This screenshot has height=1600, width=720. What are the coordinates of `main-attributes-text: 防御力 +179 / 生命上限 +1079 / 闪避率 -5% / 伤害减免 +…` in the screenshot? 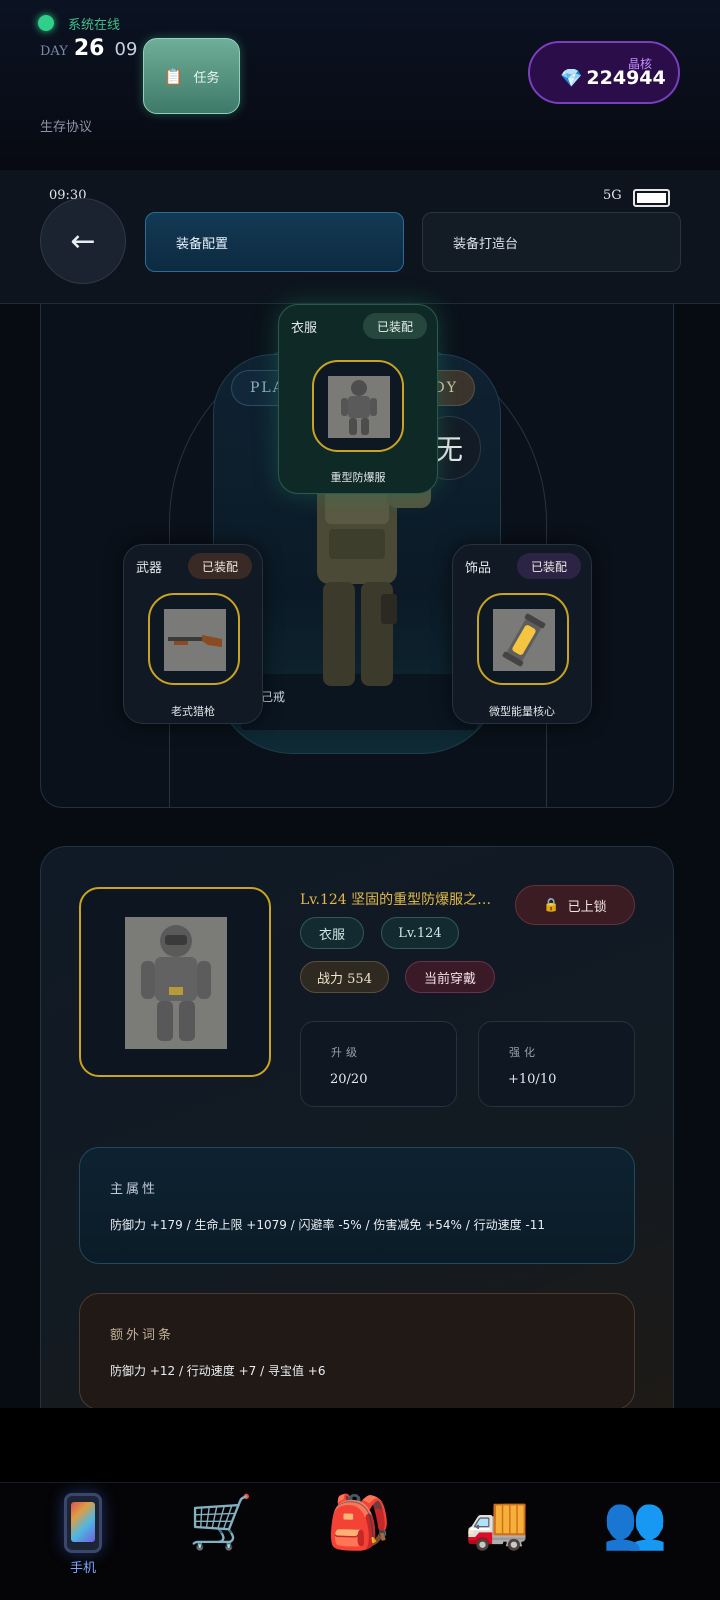 It's located at (328, 1225).